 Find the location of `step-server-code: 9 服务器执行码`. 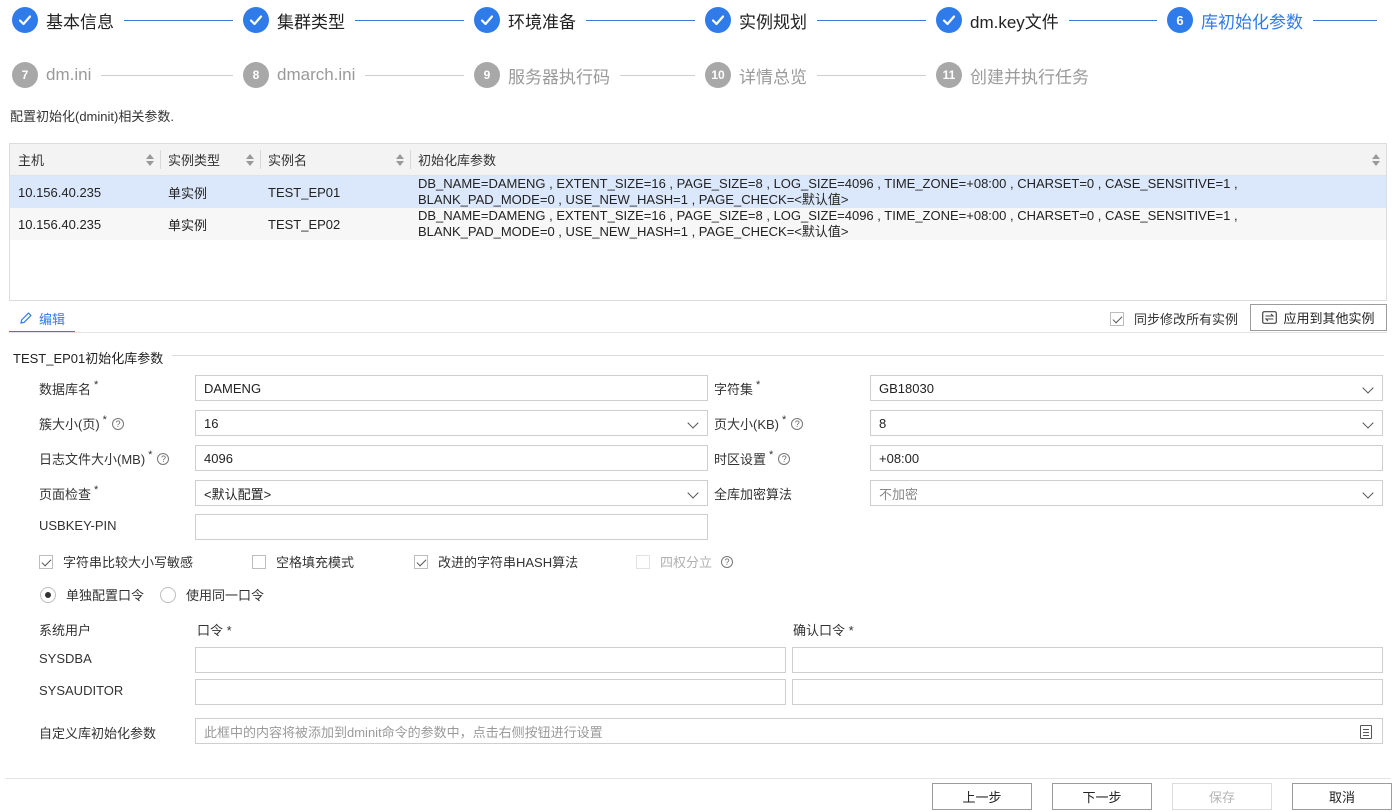

step-server-code: 9 服务器执行码 is located at coordinates (589, 75).